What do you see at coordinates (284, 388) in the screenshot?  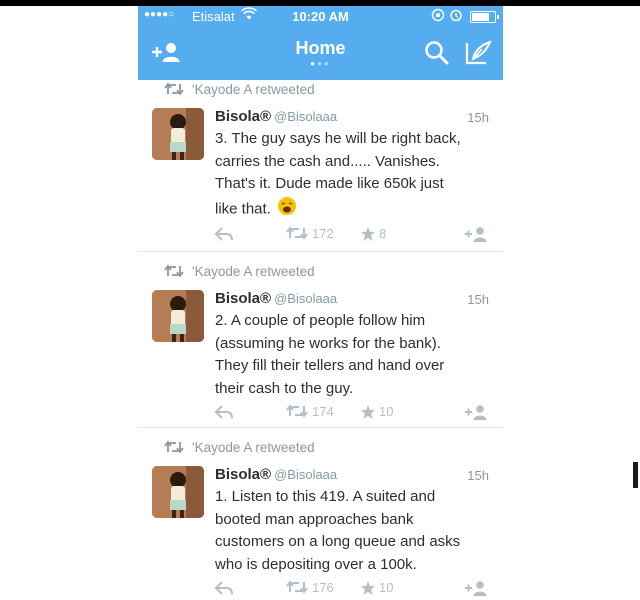 I see `tweet-text-line: their cash to the guy.` at bounding box center [284, 388].